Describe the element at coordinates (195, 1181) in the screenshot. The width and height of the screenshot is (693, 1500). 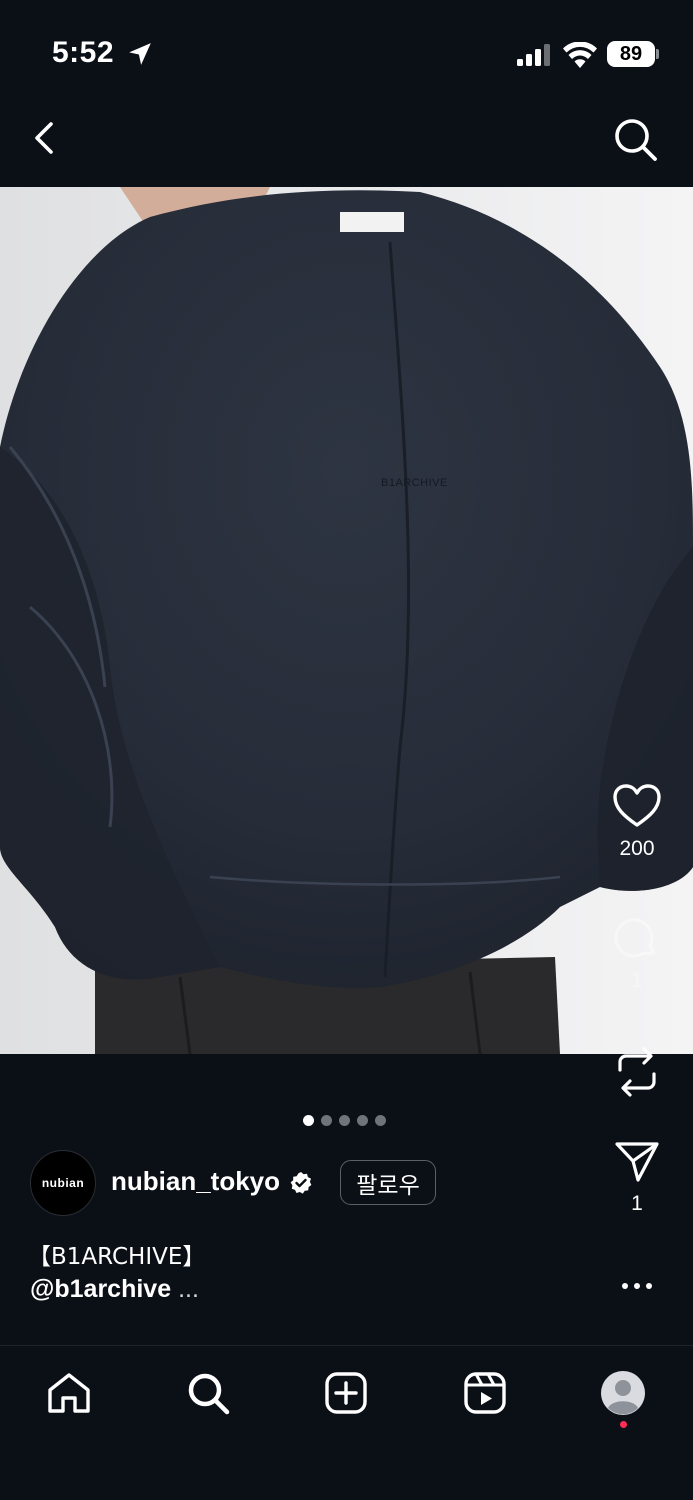
I see `account-username: nubian_tokyo` at that location.